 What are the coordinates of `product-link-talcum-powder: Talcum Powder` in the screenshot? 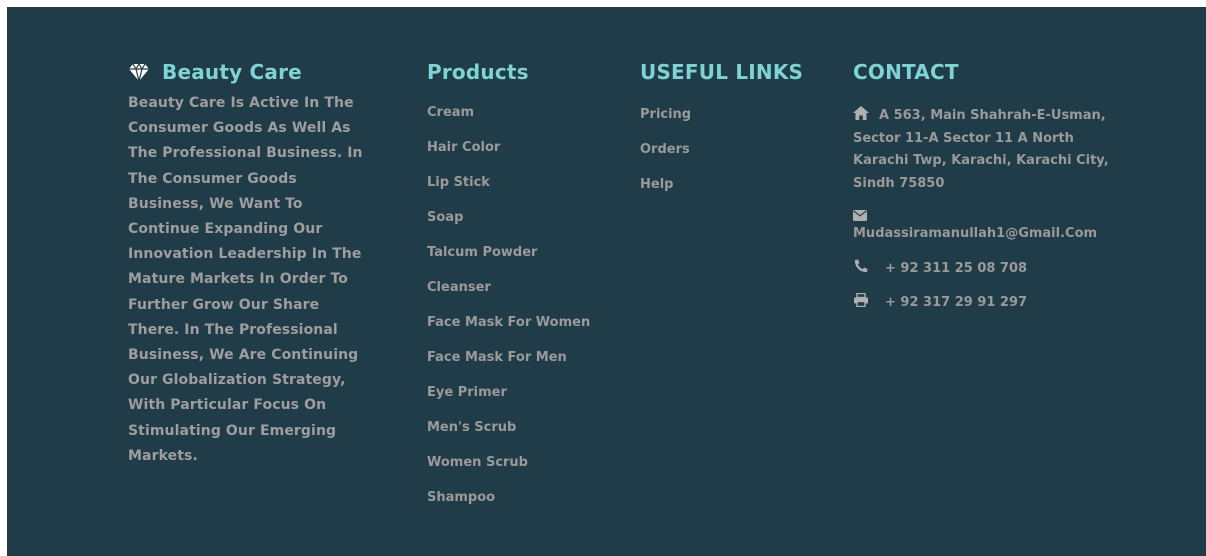 It's located at (514, 253).